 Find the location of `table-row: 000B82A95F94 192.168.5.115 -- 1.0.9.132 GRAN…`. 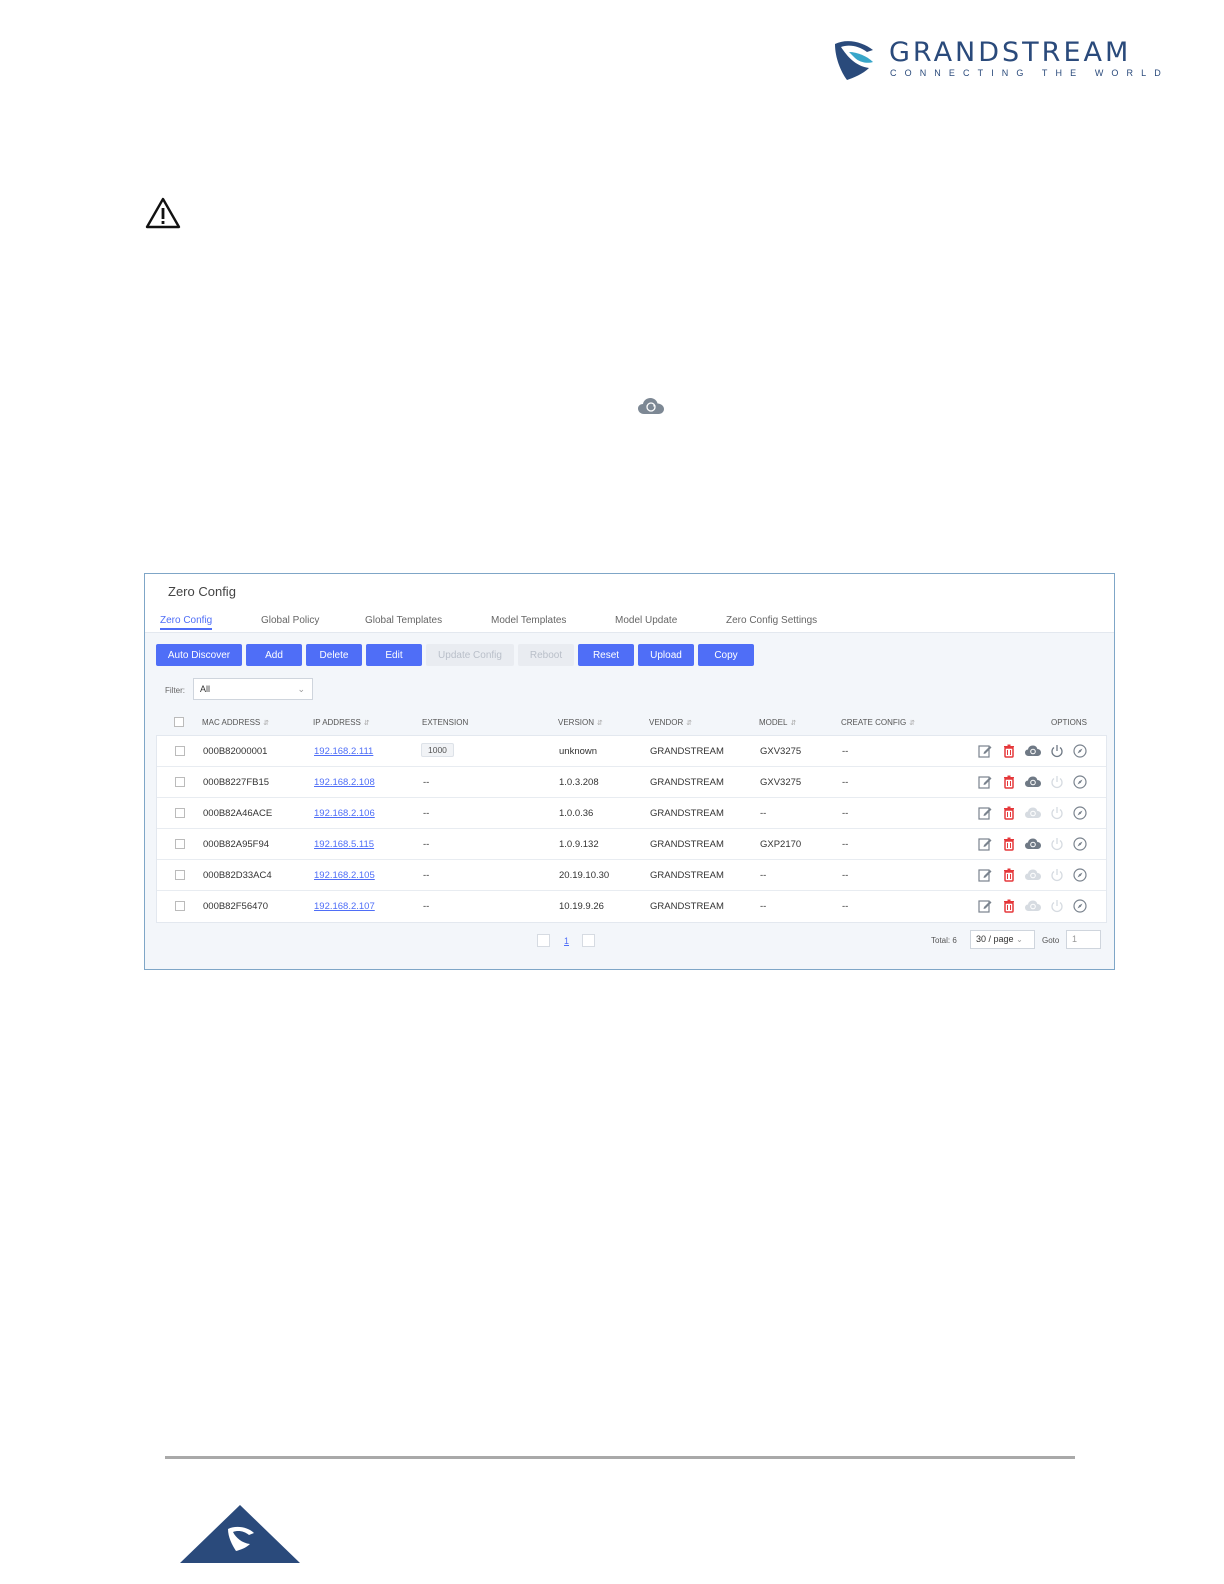

table-row: 000B82A95F94 192.168.5.115 -- 1.0.9.132 GRAN… is located at coordinates (631, 844).